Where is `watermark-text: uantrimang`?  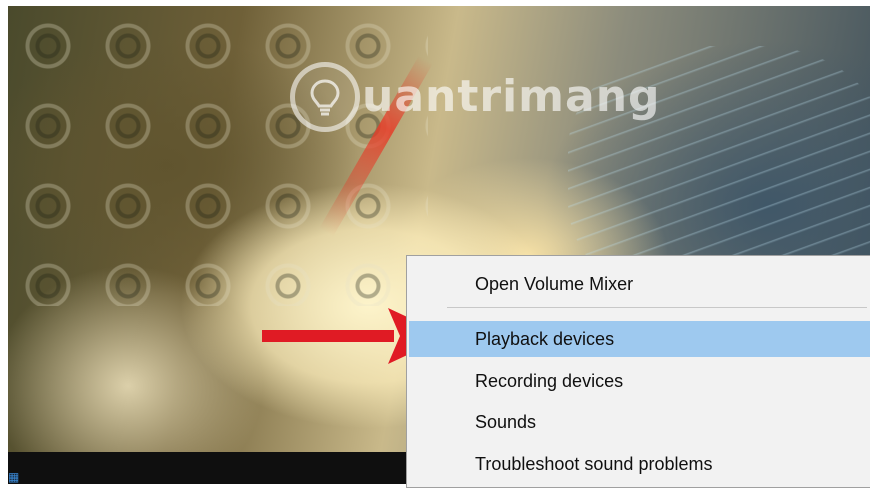 watermark-text: uantrimang is located at coordinates (511, 96).